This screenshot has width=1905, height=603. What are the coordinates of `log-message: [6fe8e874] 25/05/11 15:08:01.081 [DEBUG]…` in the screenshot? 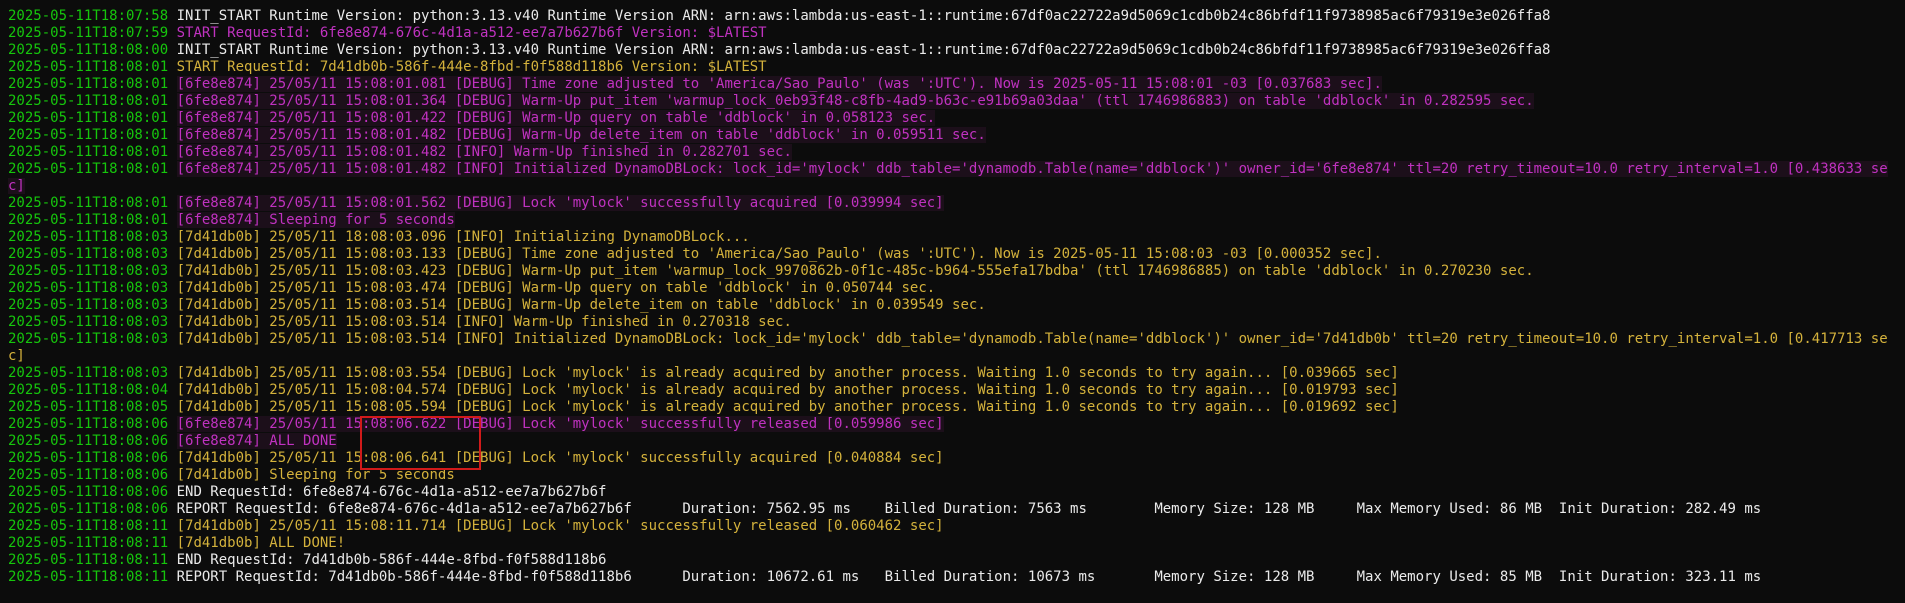 It's located at (779, 84).